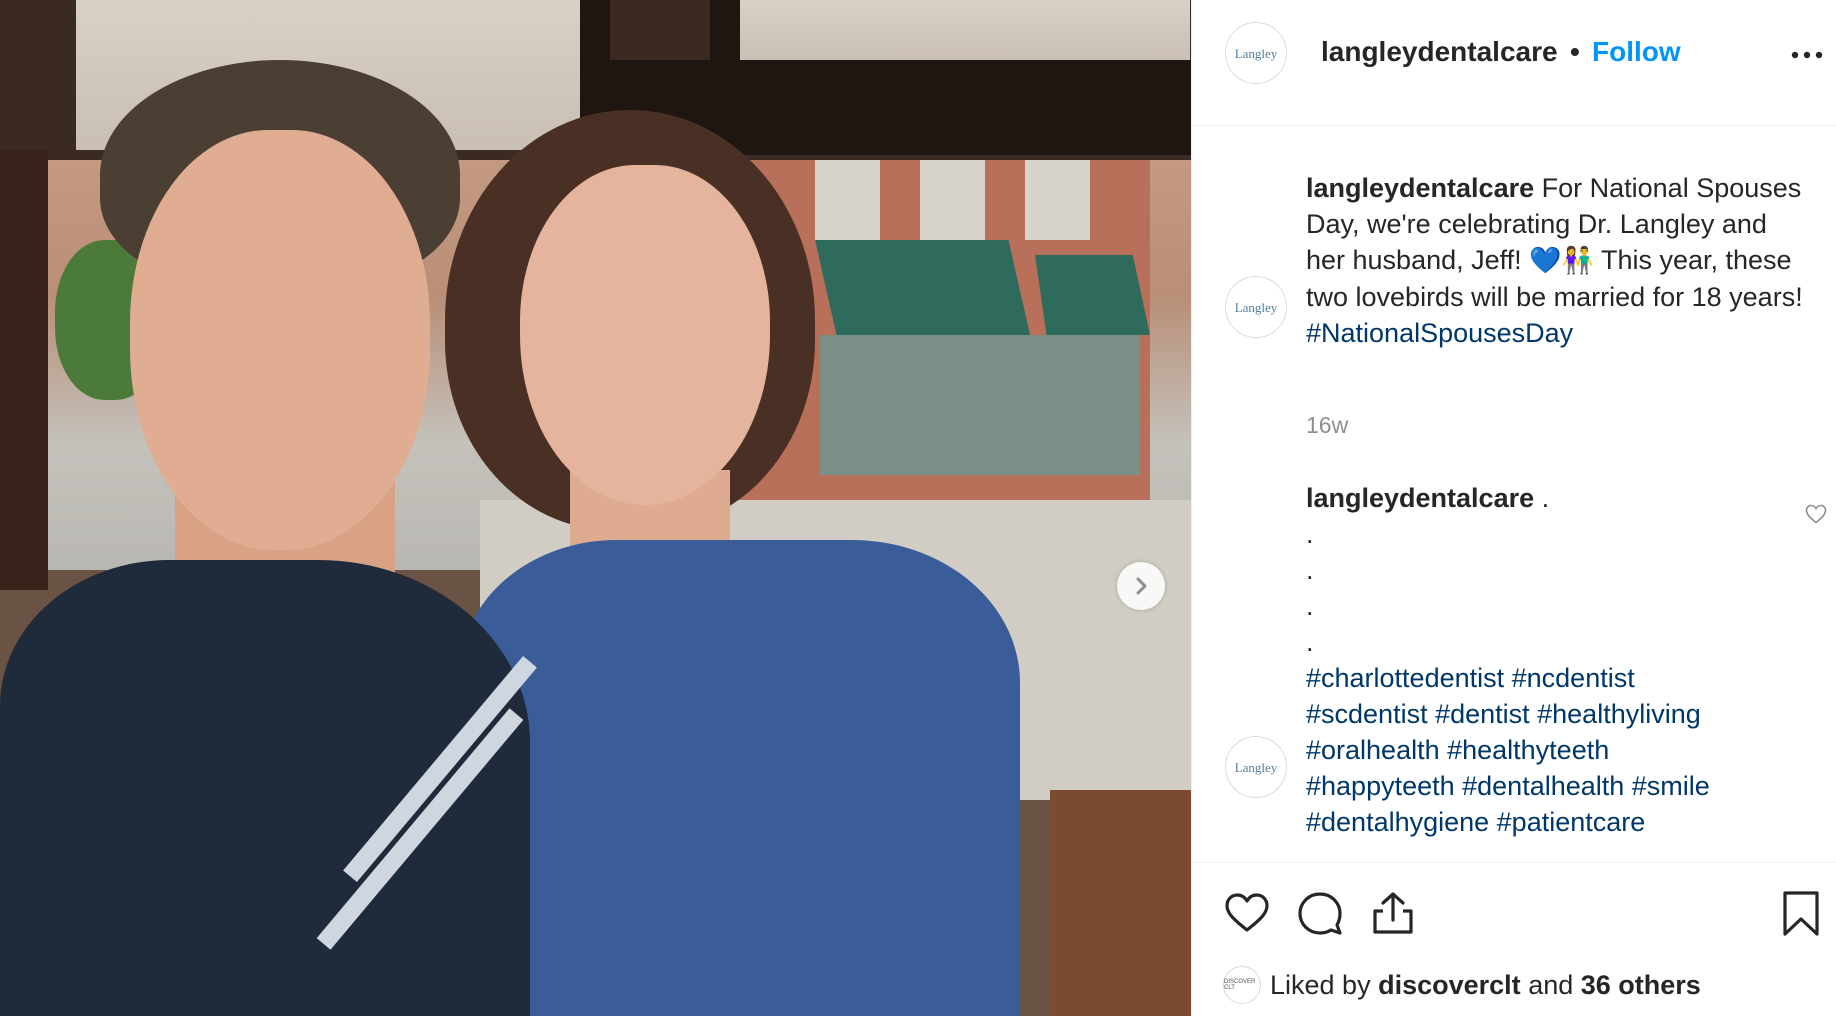 The image size is (1836, 1017). I want to click on liked-by-others: 36 others, so click(1641, 985).